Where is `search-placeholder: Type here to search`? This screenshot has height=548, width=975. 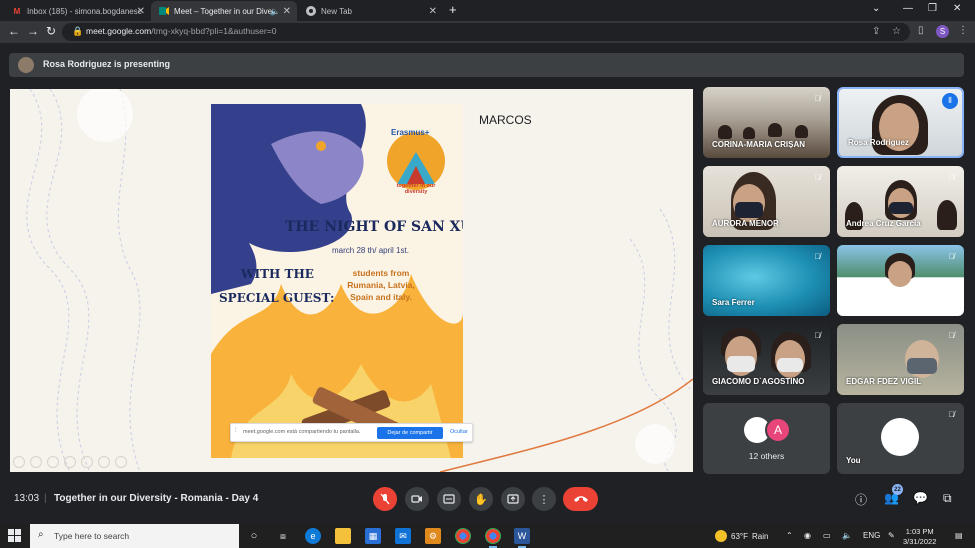
search-placeholder: Type here to search is located at coordinates (92, 536).